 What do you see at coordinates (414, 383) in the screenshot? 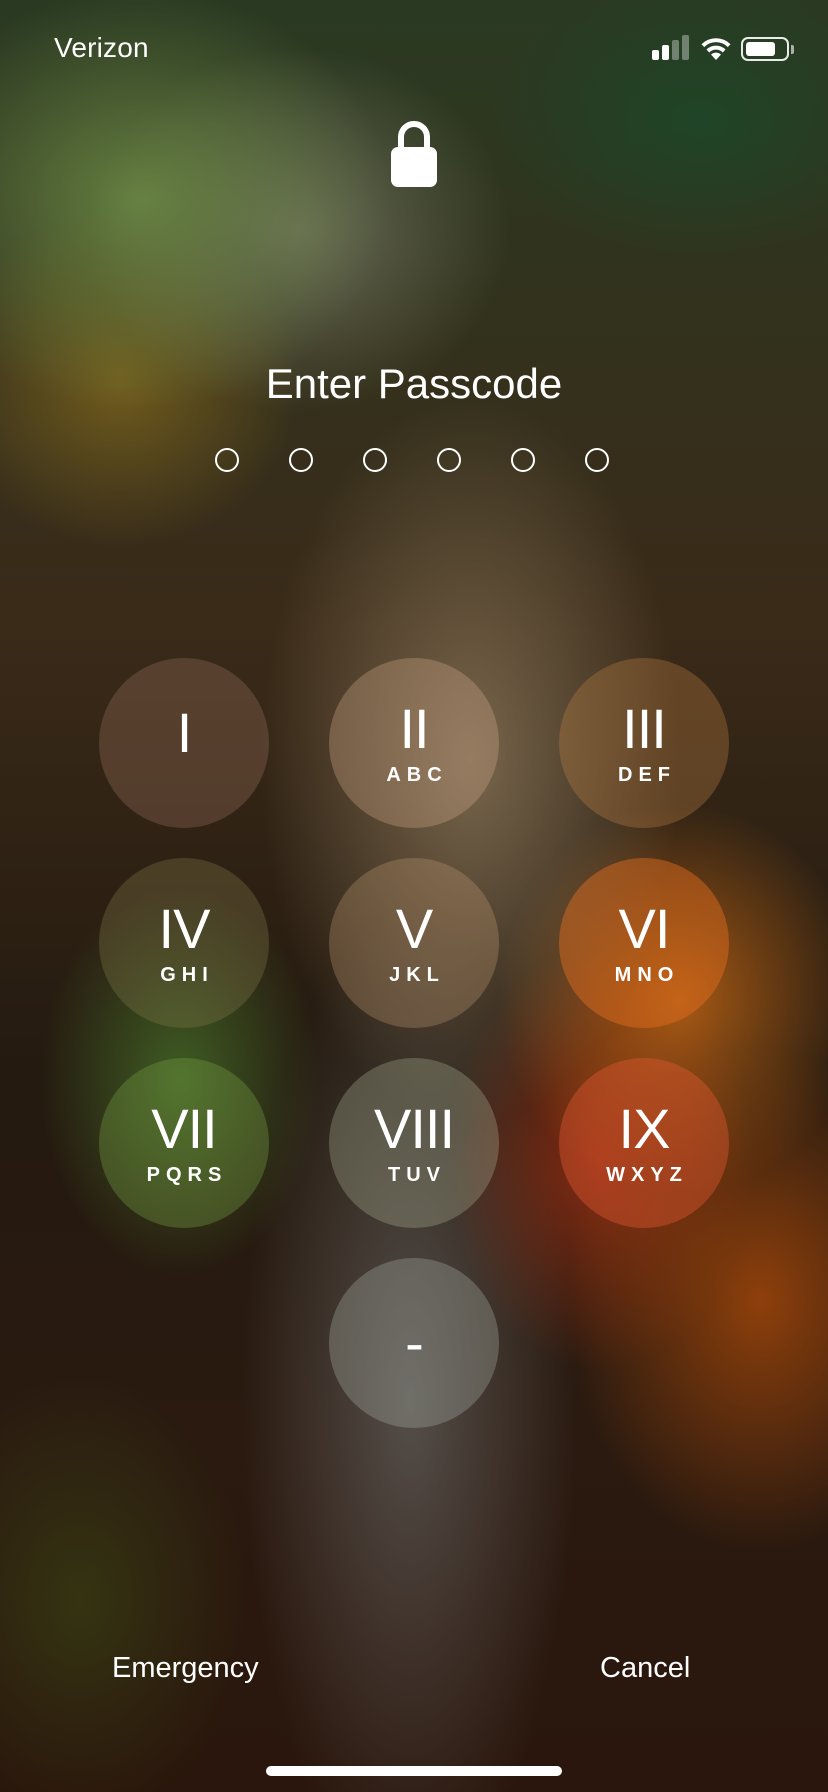
I see `page-title: Enter Passcode` at bounding box center [414, 383].